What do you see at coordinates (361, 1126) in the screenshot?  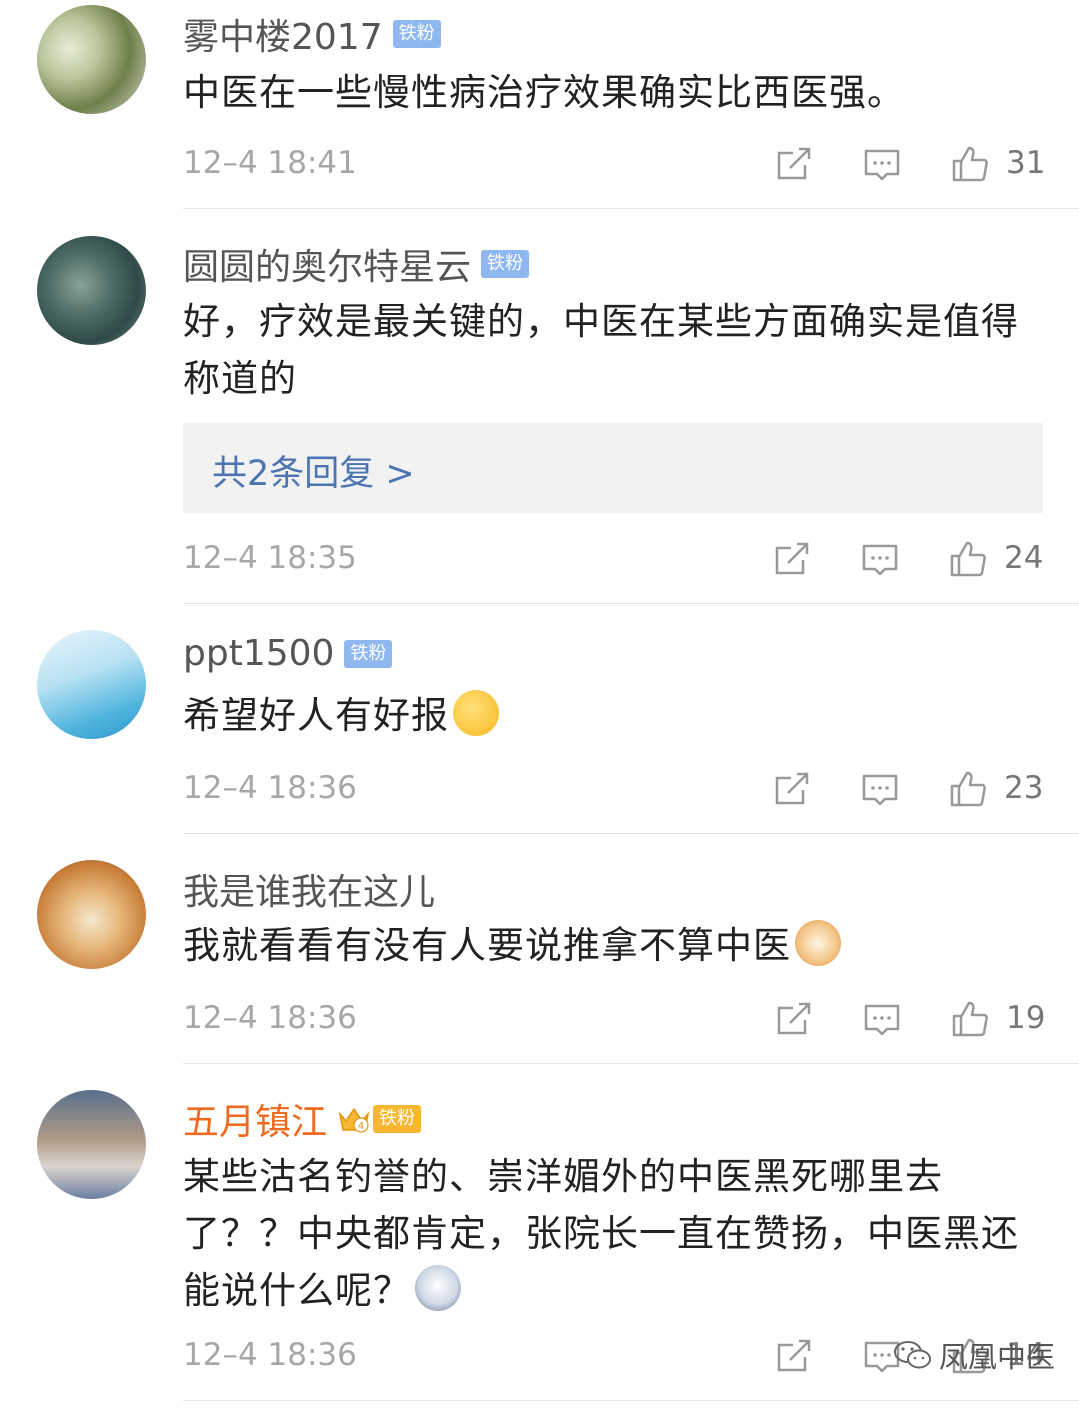 I see `vip-level: 4` at bounding box center [361, 1126].